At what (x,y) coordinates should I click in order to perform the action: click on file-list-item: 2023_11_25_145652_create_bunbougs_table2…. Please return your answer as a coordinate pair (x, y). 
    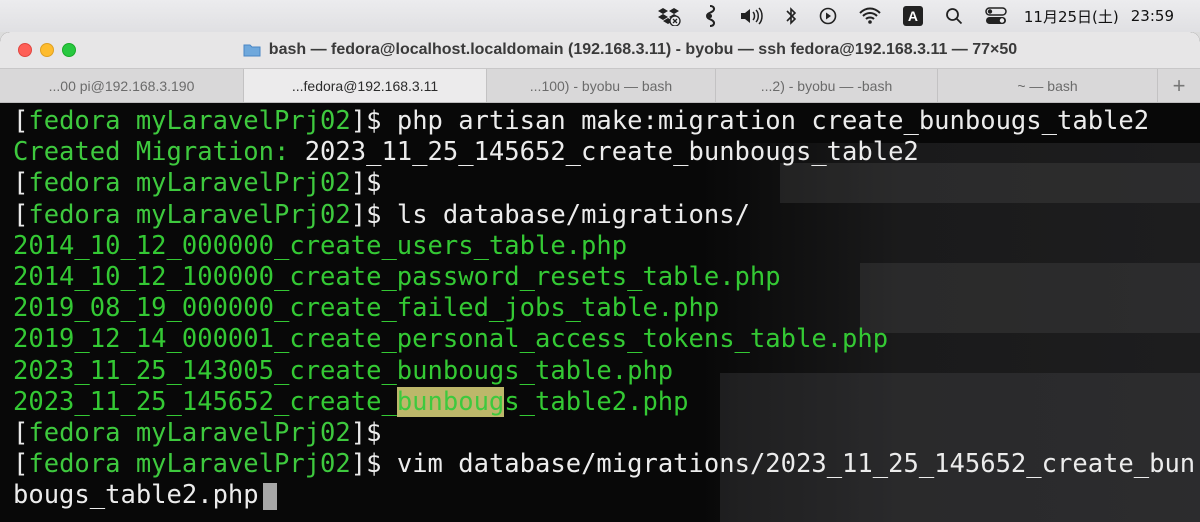
    Looking at the image, I should click on (351, 401).